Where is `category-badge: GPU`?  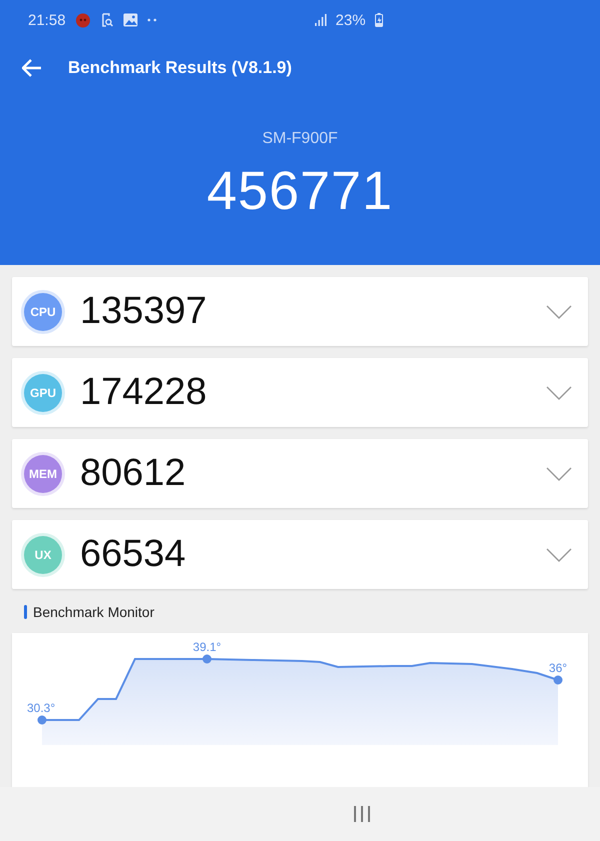
category-badge: GPU is located at coordinates (43, 393).